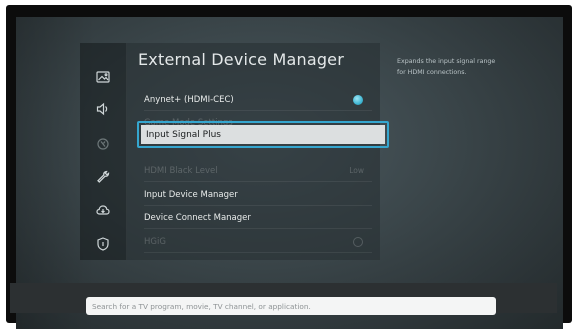  What do you see at coordinates (189, 99) in the screenshot?
I see `menu-item-label: Anynet+ (HDMI-CEC)` at bounding box center [189, 99].